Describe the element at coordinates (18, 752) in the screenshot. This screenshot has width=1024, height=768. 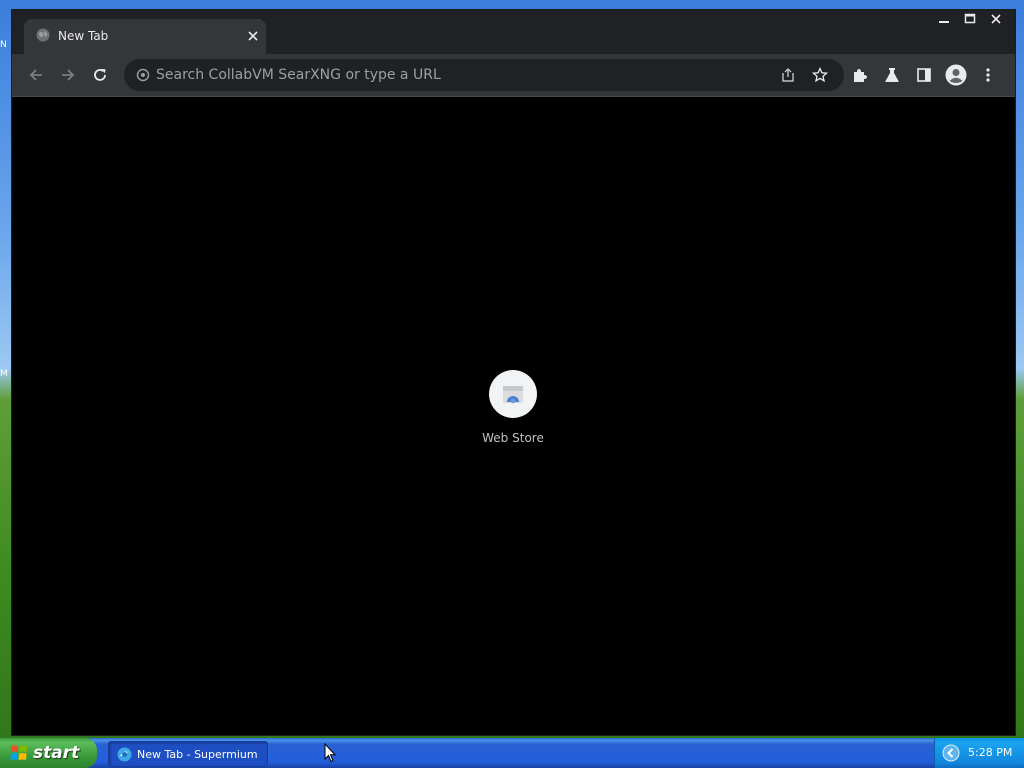
I see `windows-logo-icon` at that location.